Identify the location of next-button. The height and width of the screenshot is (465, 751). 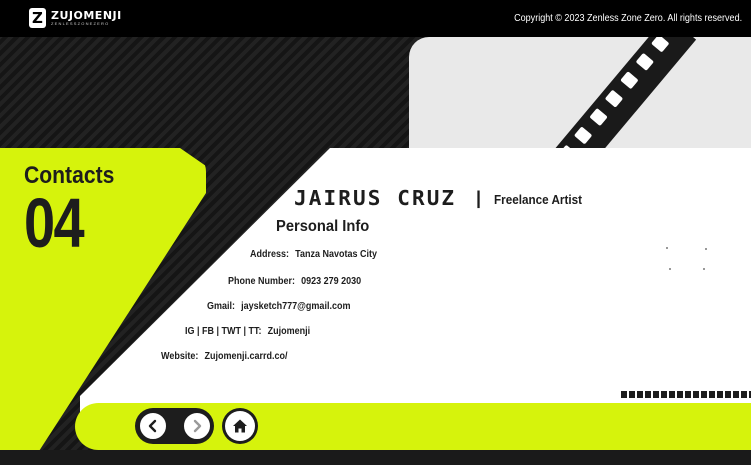
(197, 426).